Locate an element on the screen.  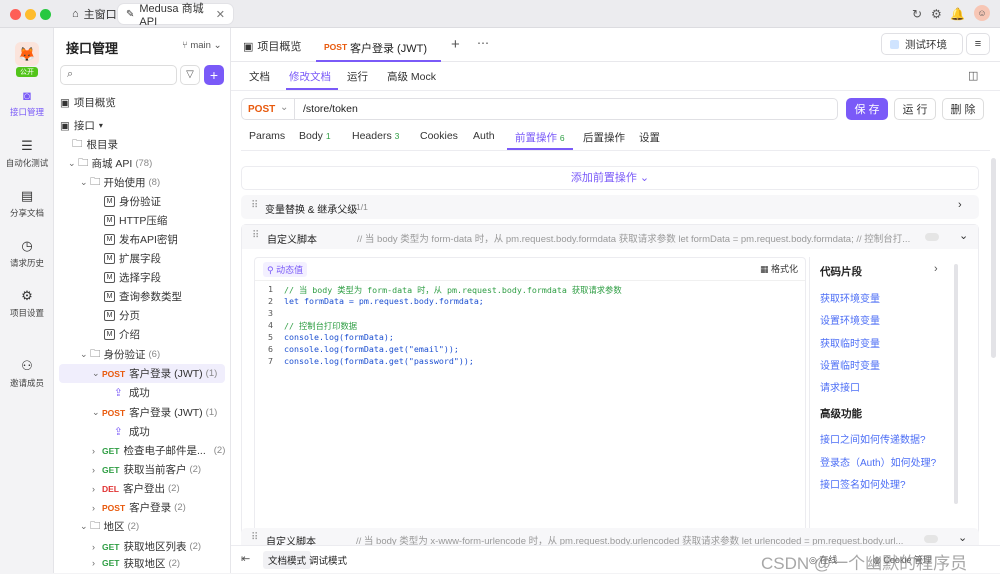
tree-endpoint-selected: ⌄ POST 客户登录 (JWT) (1) is located at coordinates (142, 373).